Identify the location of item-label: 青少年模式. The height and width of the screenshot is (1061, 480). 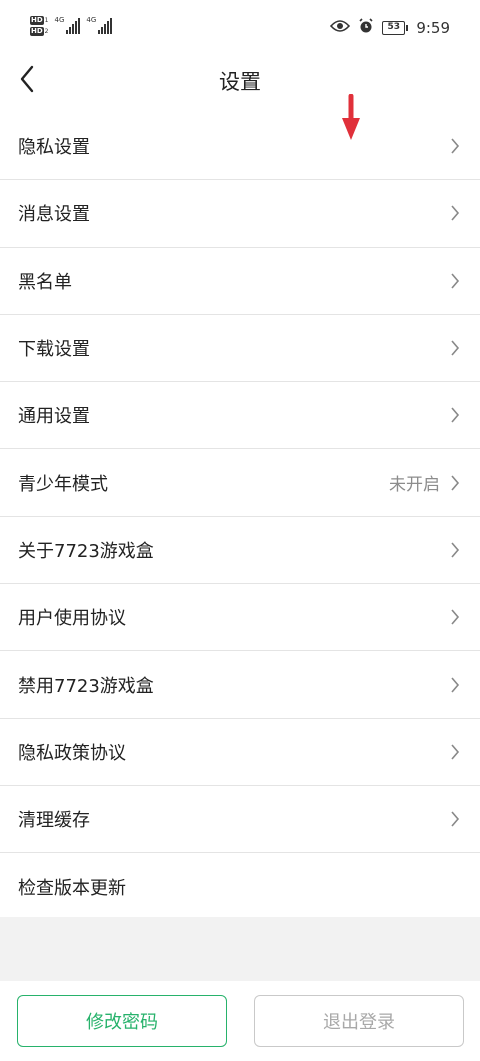
(63, 484).